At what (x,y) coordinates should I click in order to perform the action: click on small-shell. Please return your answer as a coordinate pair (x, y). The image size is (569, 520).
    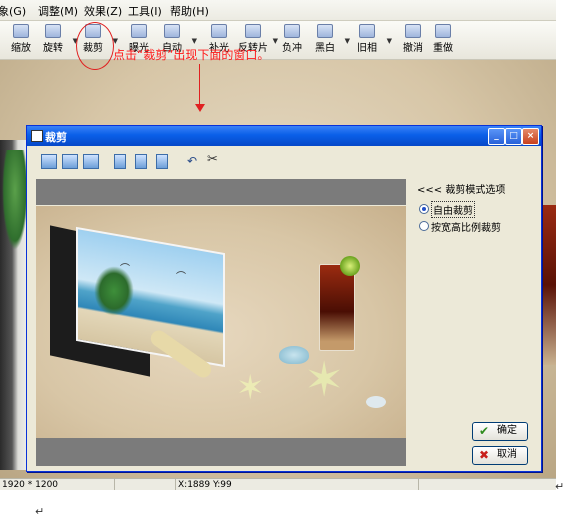
    Looking at the image, I should click on (376, 402).